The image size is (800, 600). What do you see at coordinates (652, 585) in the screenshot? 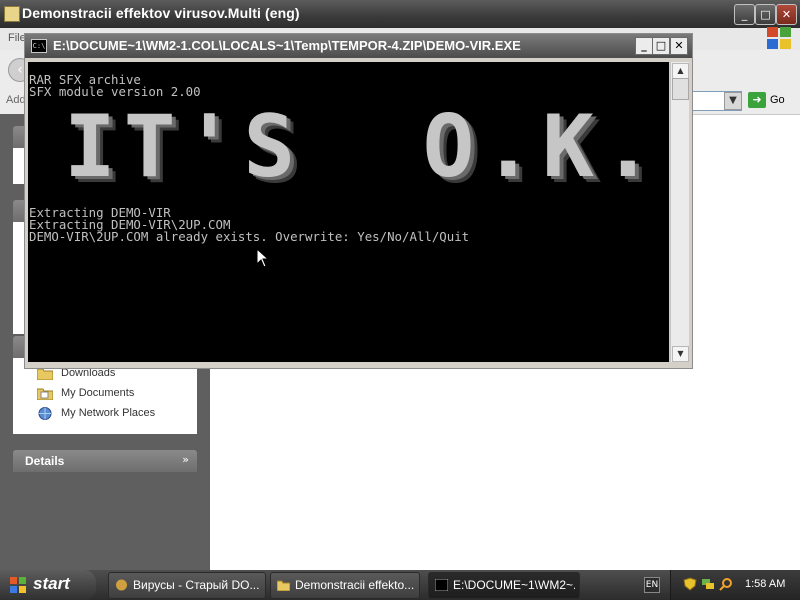
I see `language-indicator: EN` at bounding box center [652, 585].